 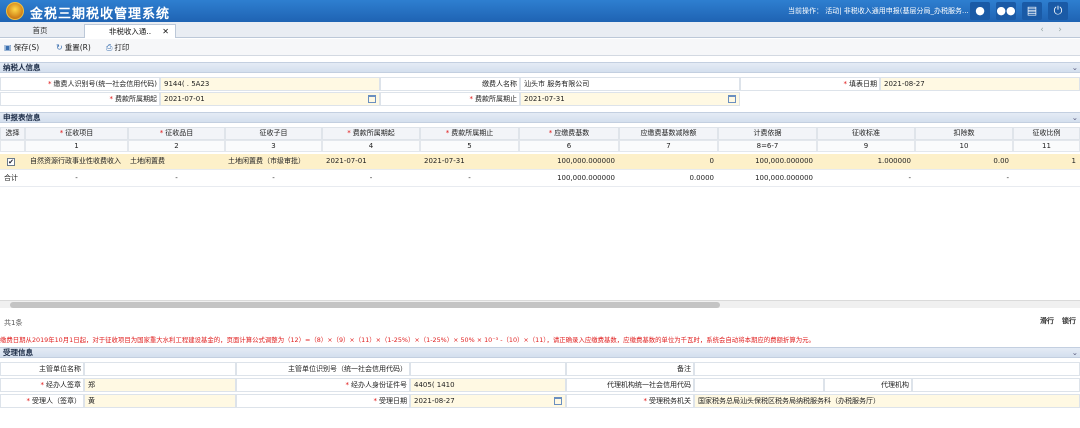 I want to click on col-num-10: 10, so click(x=964, y=146).